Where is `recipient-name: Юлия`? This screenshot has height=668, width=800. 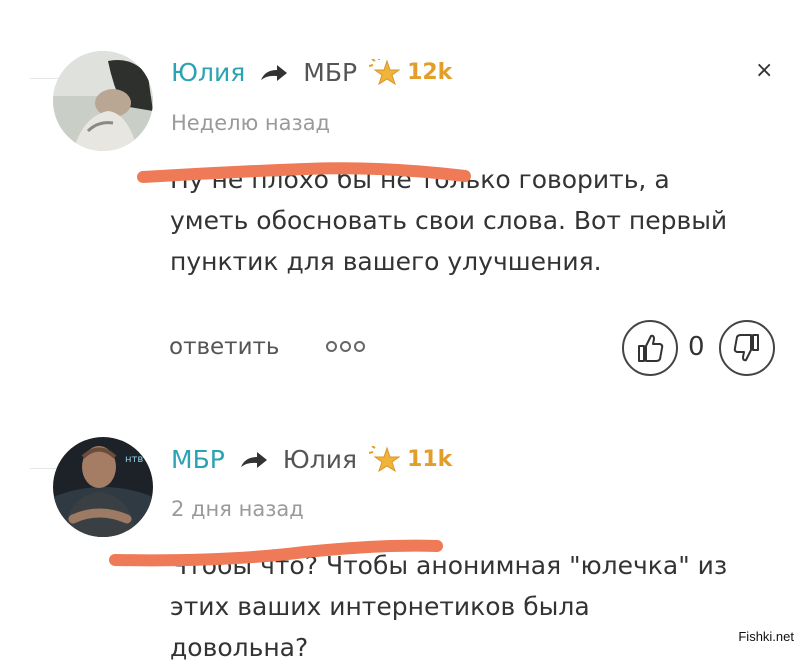 recipient-name: Юлия is located at coordinates (320, 459).